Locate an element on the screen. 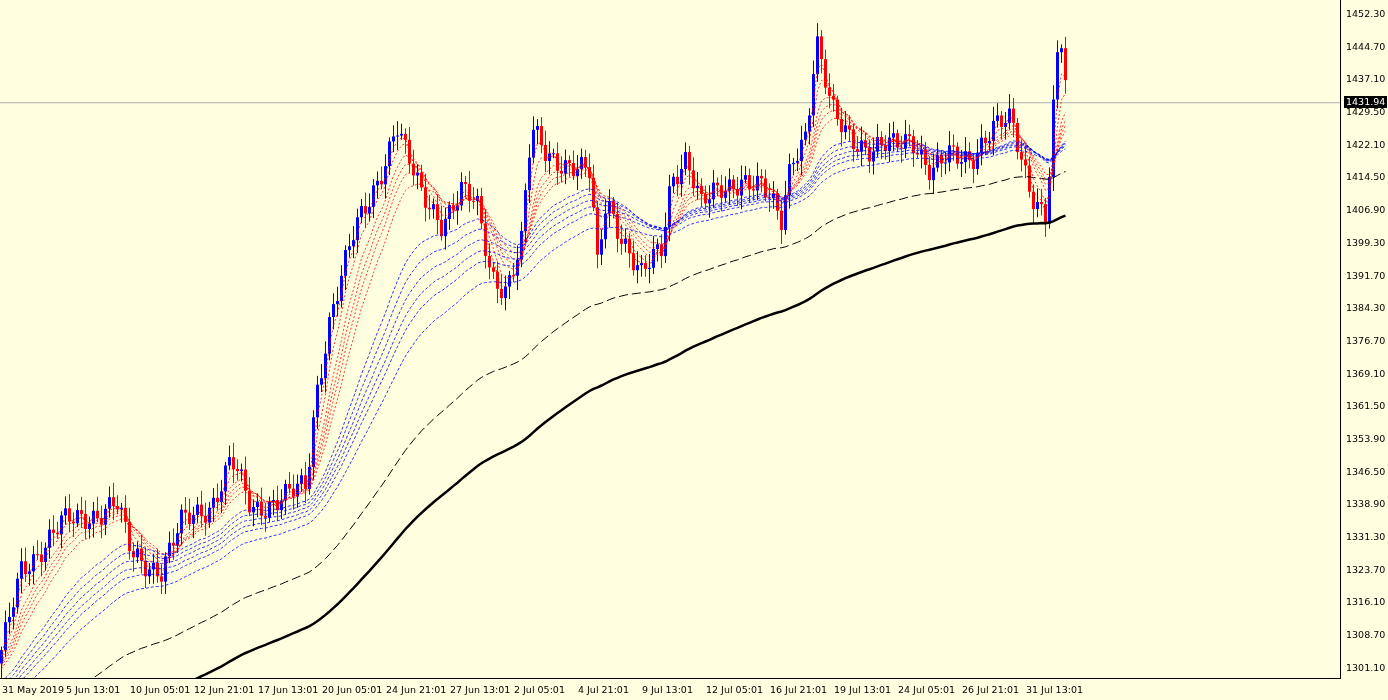 The width and height of the screenshot is (1388, 700). price-label: 1422.10 is located at coordinates (1366, 144).